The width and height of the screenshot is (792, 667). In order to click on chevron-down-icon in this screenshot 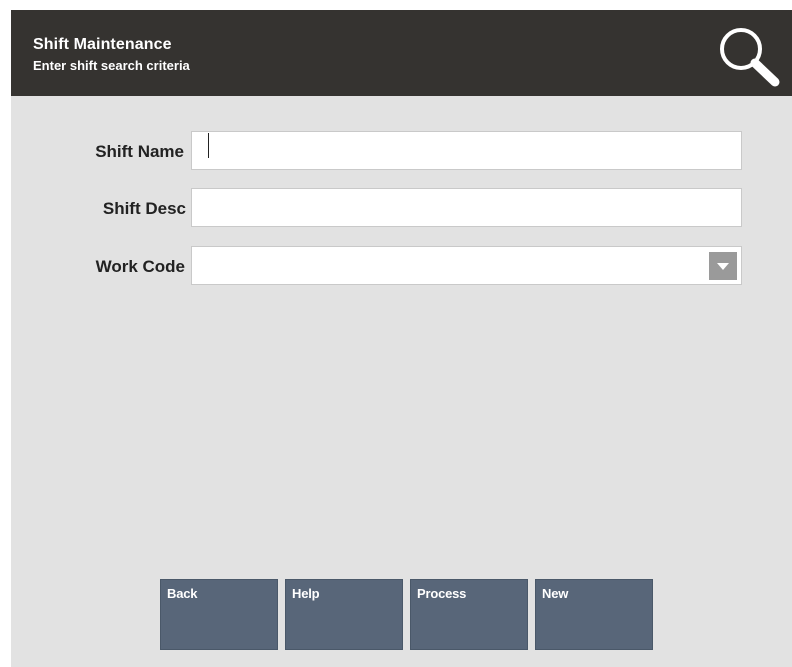, I will do `click(723, 266)`.